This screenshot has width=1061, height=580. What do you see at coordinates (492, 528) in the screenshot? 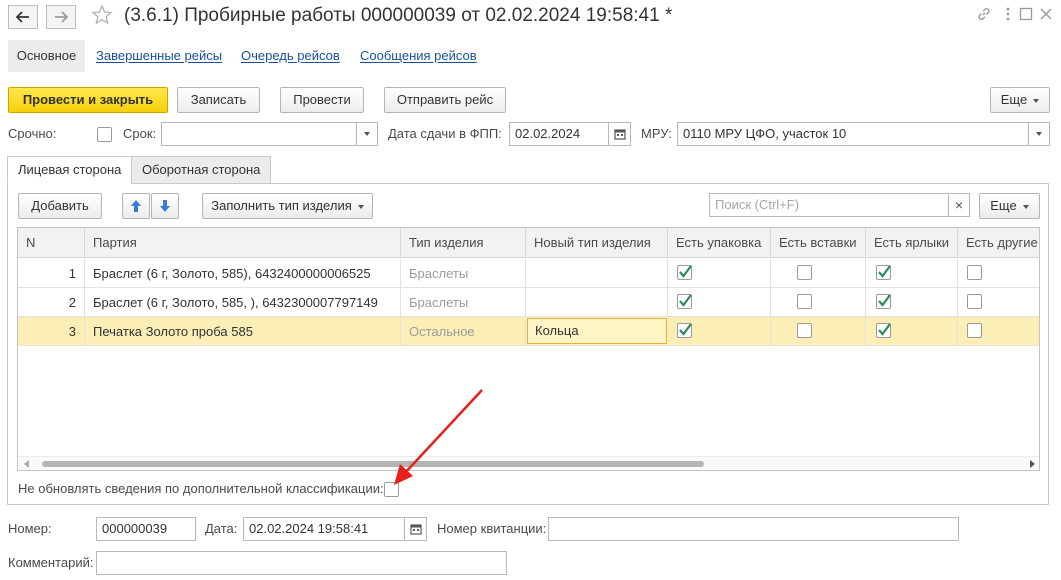
I see `receipt-number-label: Номер квитанции:` at bounding box center [492, 528].